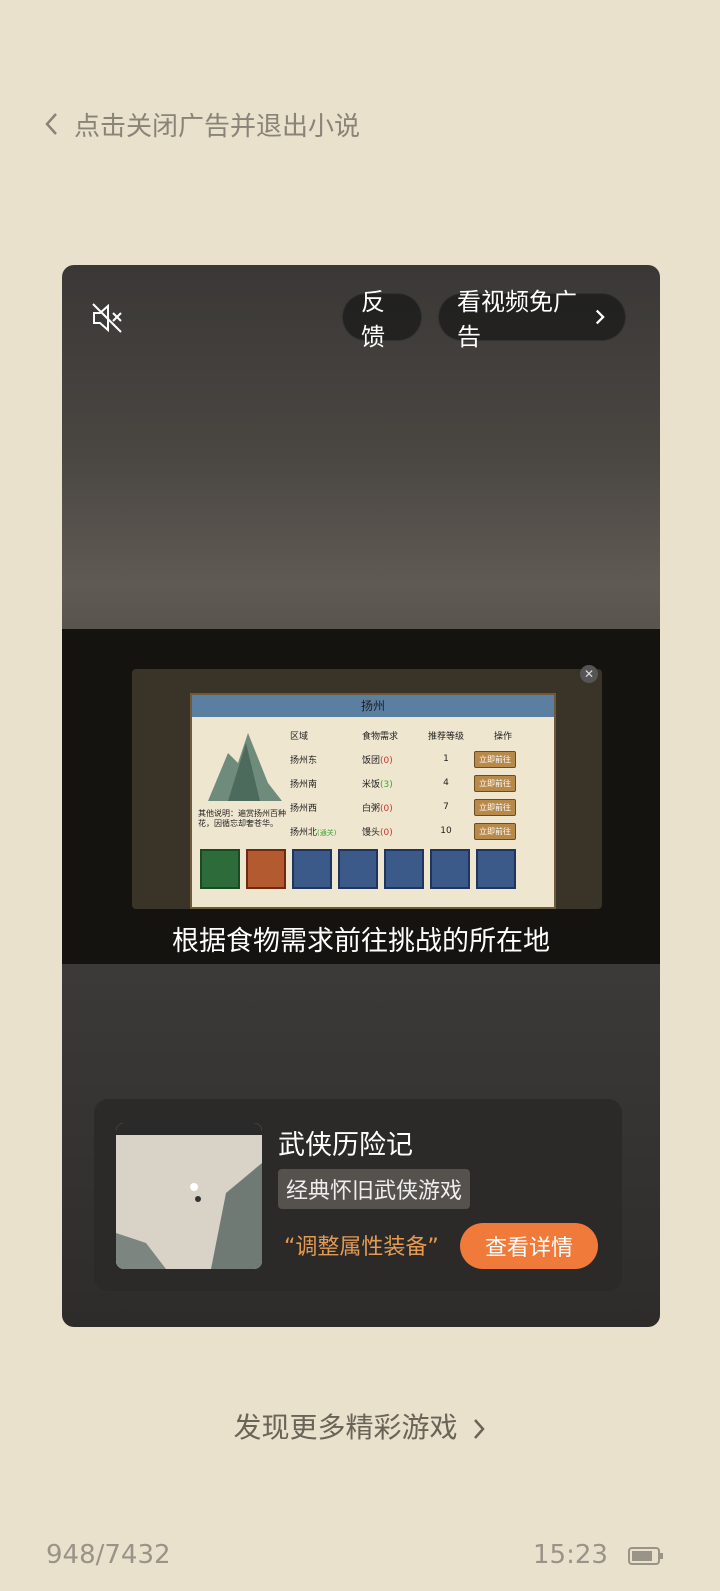  What do you see at coordinates (220, 869) in the screenshot?
I see `book-item-icon` at bounding box center [220, 869].